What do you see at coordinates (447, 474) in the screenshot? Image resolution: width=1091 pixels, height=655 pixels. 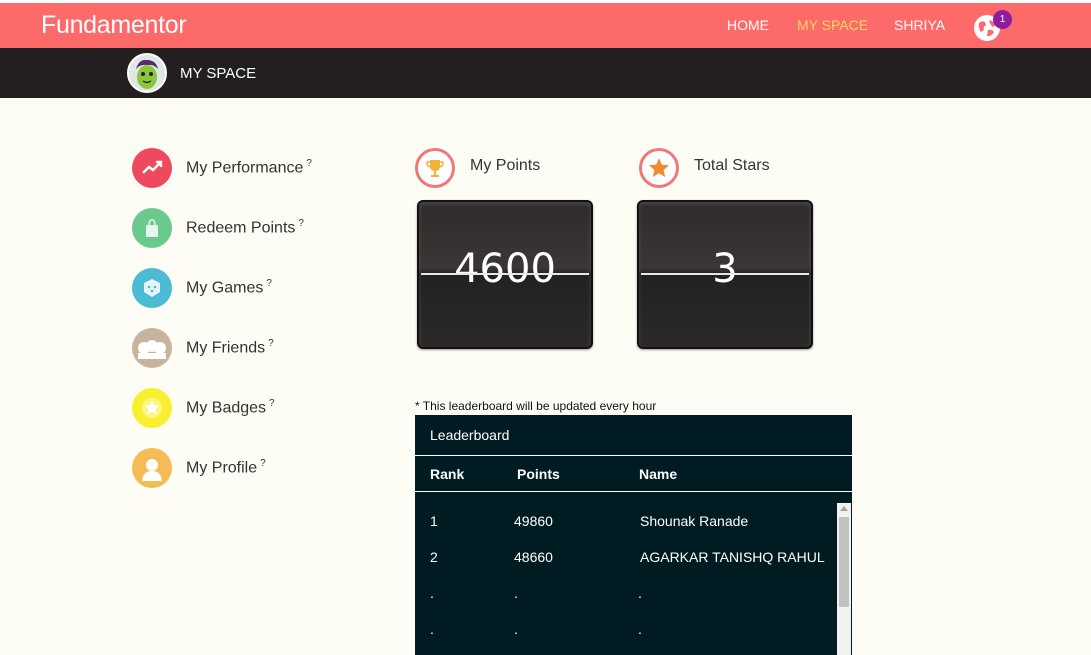 I see `column-header-rank: Rank` at bounding box center [447, 474].